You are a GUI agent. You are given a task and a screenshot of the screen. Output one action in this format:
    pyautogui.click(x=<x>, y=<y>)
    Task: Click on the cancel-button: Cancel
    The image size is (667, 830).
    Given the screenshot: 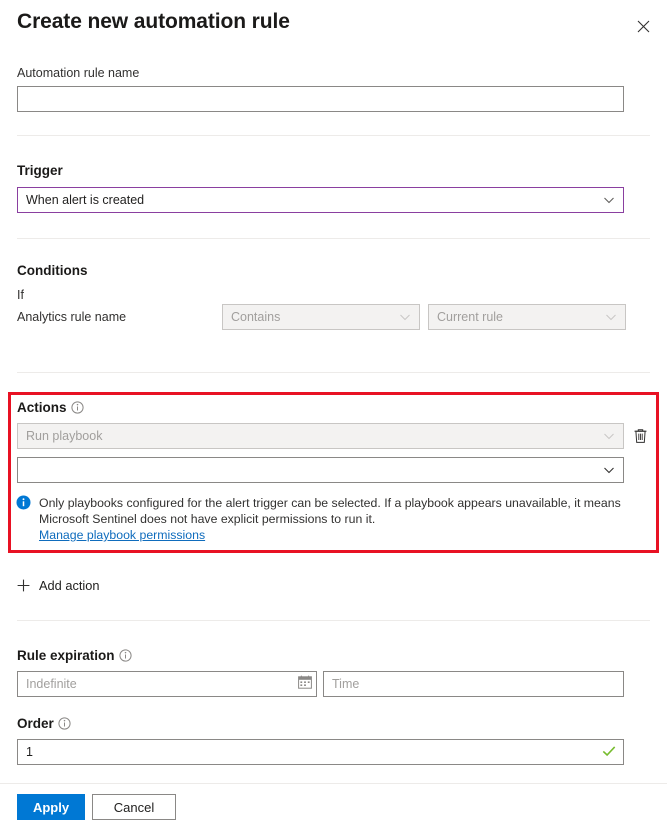 What is the action you would take?
    pyautogui.click(x=134, y=807)
    